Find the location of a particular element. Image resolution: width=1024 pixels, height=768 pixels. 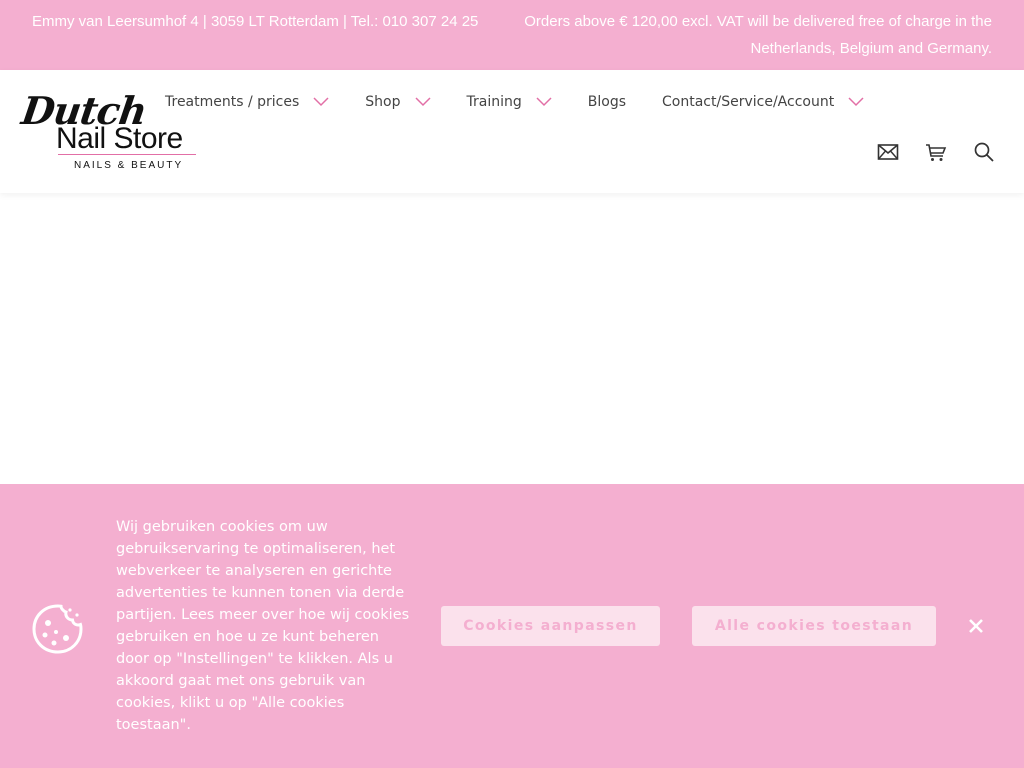

cart-icon is located at coordinates (936, 152).